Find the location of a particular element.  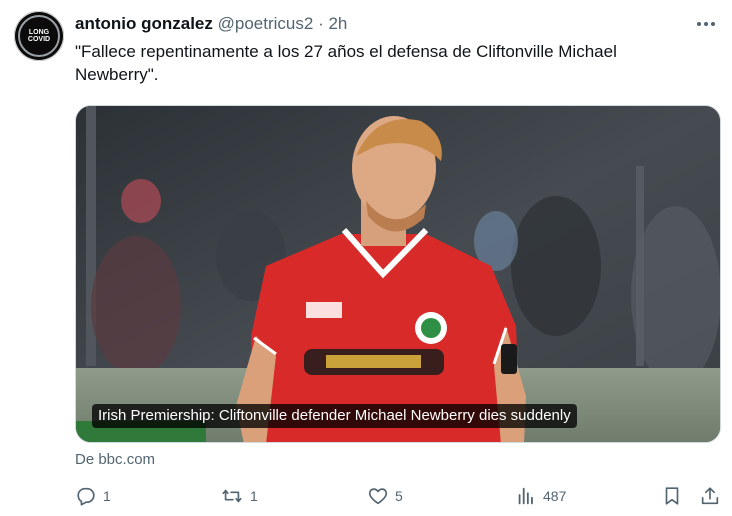

reply-button: 1 is located at coordinates (93, 496).